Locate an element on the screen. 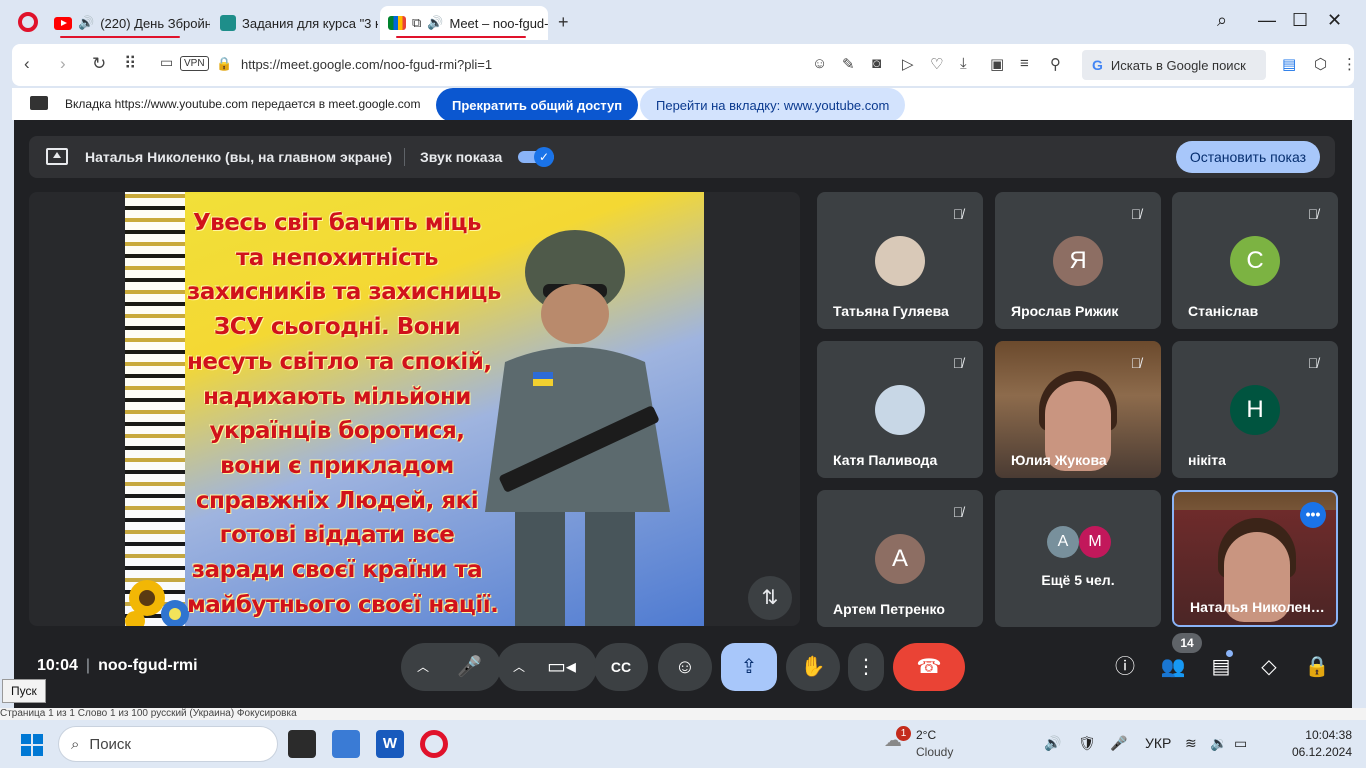  snapshot-icon: ▭ is located at coordinates (166, 62).